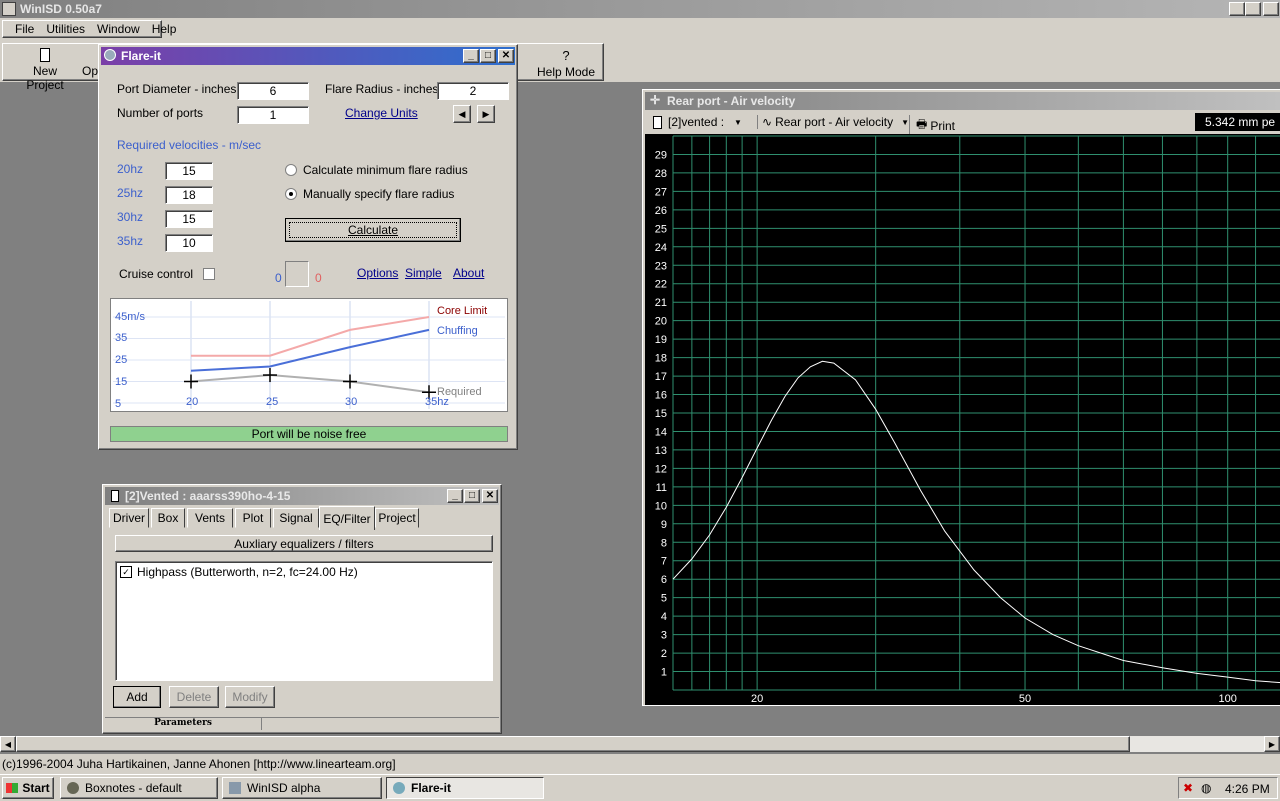 The image size is (1280, 801). What do you see at coordinates (183, 724) in the screenshot?
I see `parameters-panel: Parameters` at bounding box center [183, 724].